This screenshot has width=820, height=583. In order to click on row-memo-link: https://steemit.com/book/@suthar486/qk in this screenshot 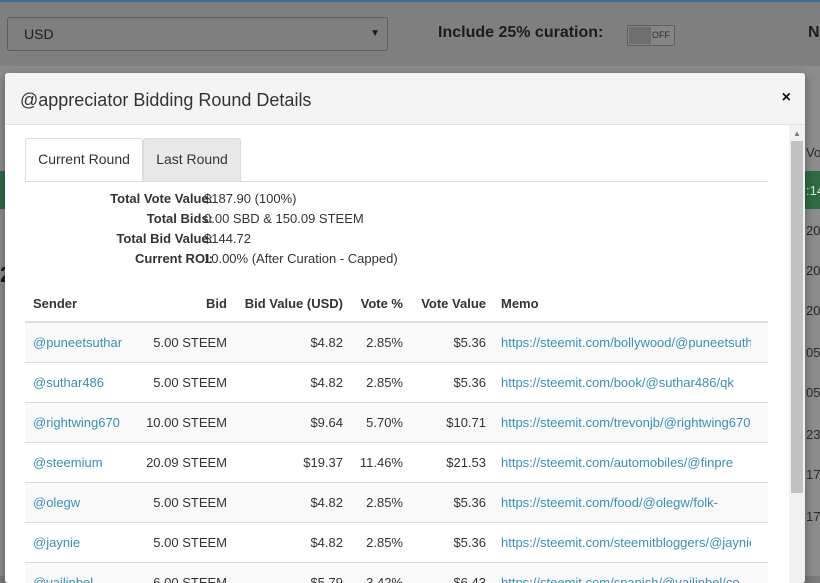, I will do `click(626, 382)`.